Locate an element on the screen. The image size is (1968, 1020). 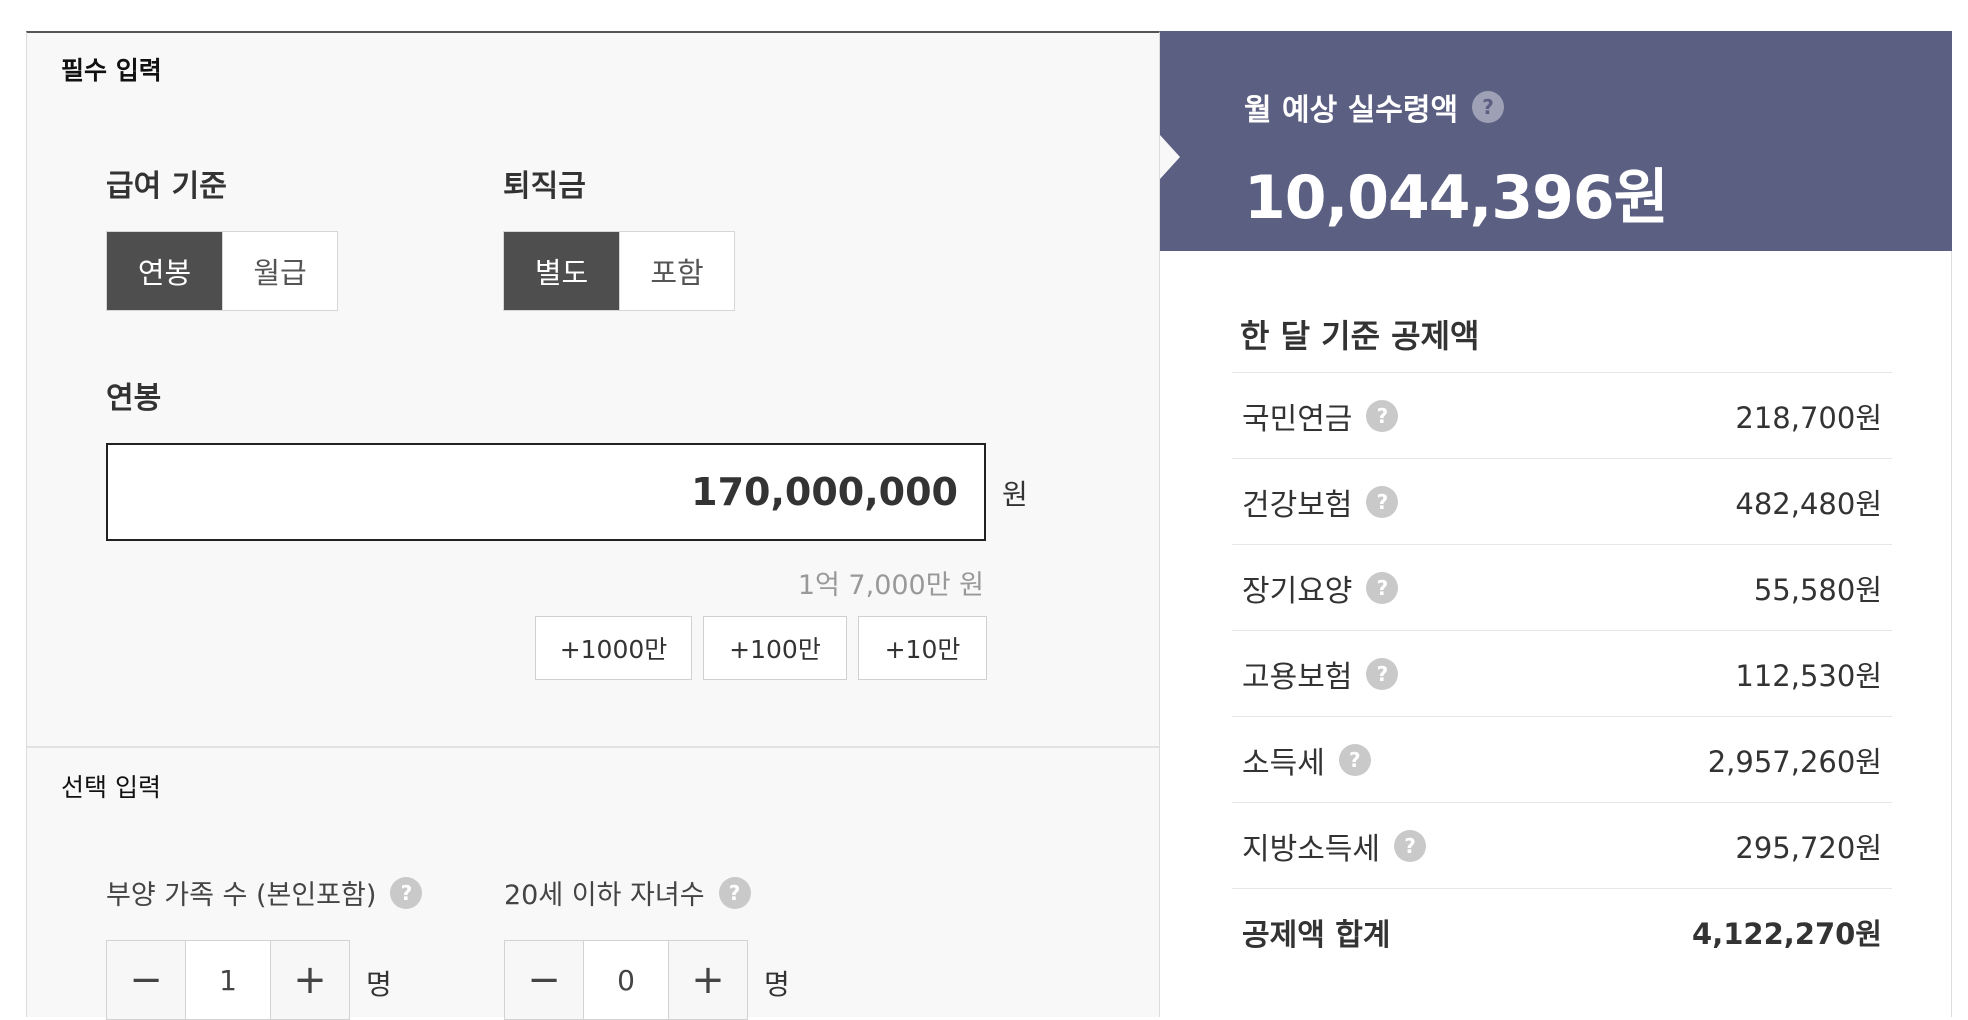
severance-included-button: 포함 is located at coordinates (676, 271).